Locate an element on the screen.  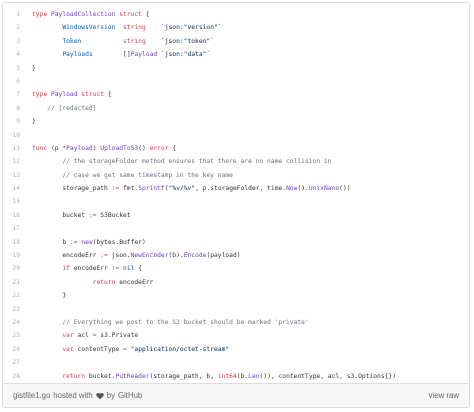
line-number: 18 is located at coordinates (17, 242).